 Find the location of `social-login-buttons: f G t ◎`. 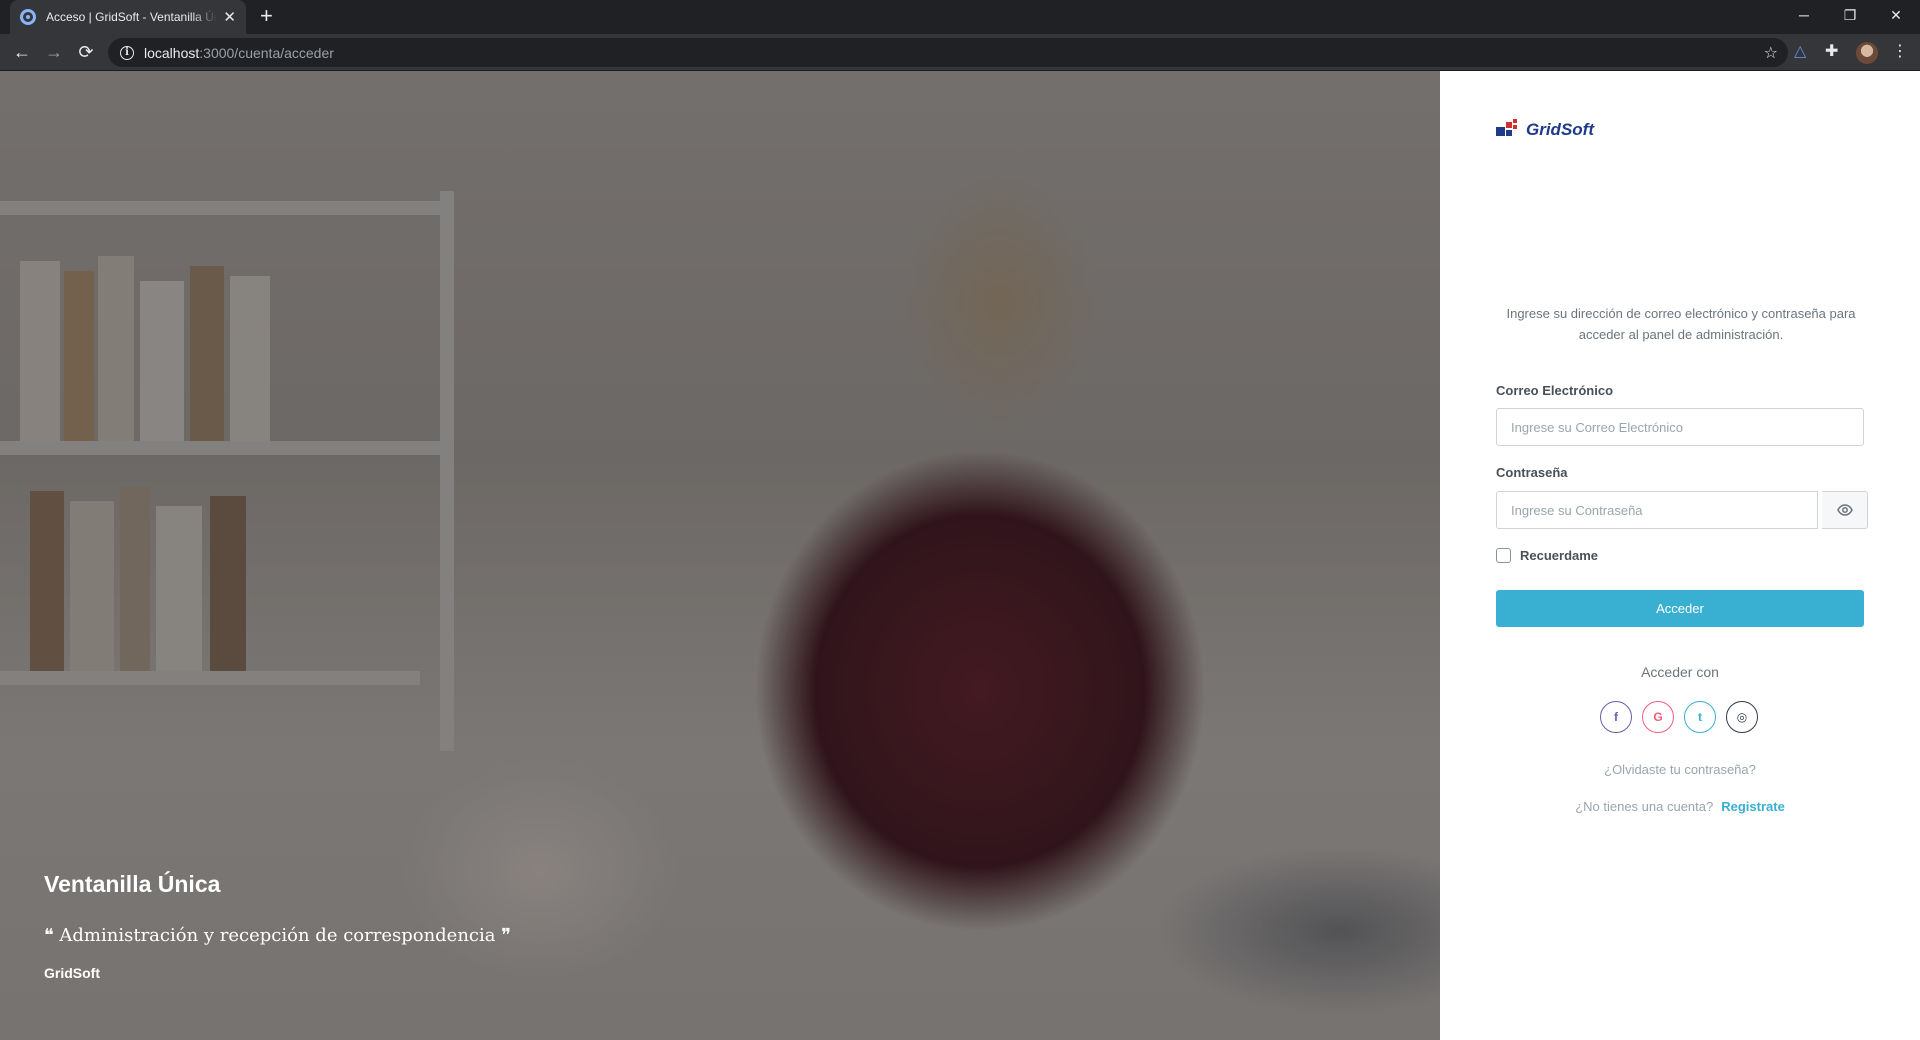

social-login-buttons: f G t ◎ is located at coordinates (1679, 717).